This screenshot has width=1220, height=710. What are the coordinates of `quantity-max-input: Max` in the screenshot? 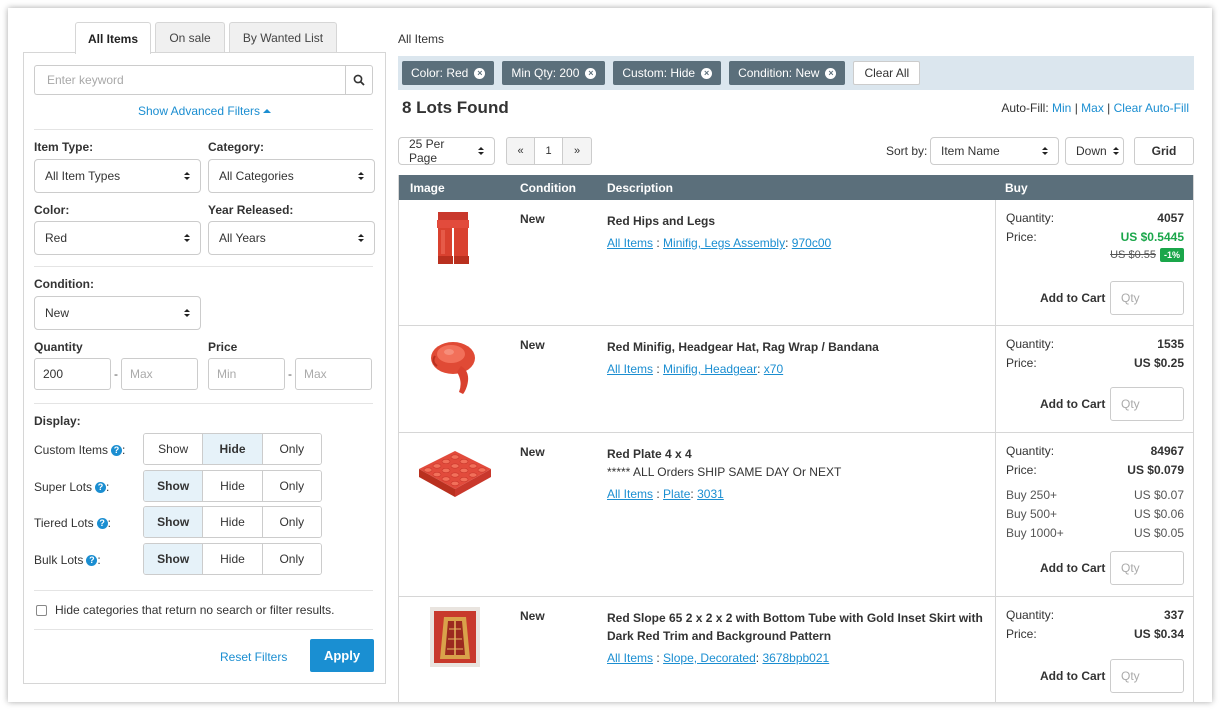 It's located at (159, 374).